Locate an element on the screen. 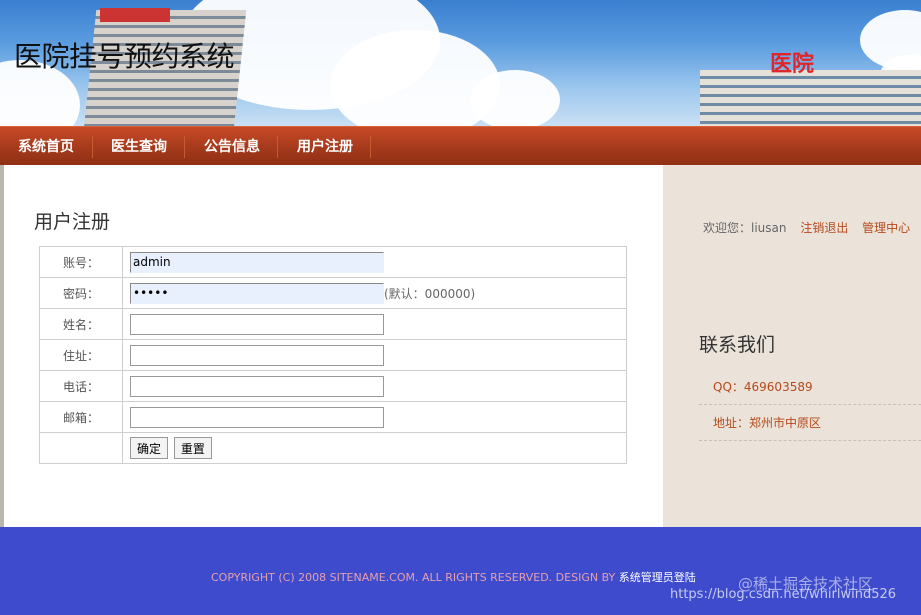 This screenshot has height=615, width=921. page-title: 用户注册 is located at coordinates (72, 222).